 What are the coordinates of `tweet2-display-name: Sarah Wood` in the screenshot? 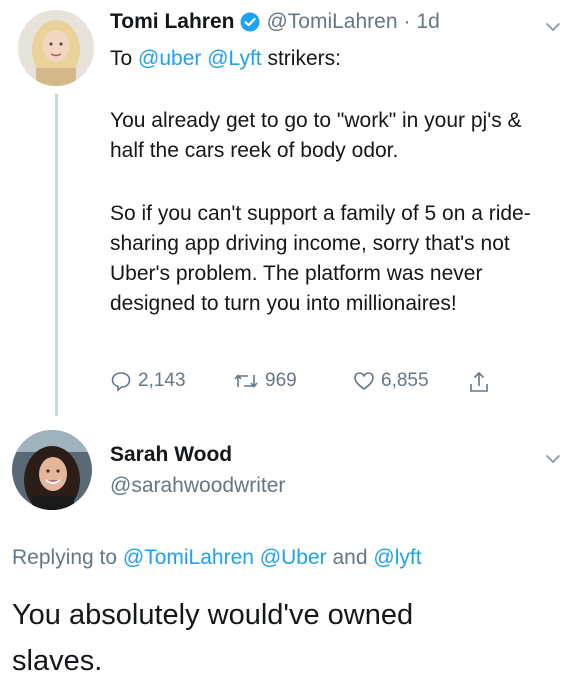 It's located at (171, 455).